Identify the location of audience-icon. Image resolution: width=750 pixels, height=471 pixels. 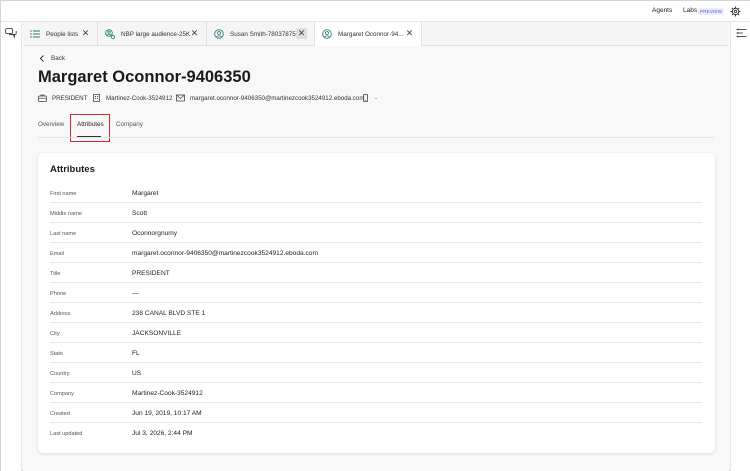
(110, 34).